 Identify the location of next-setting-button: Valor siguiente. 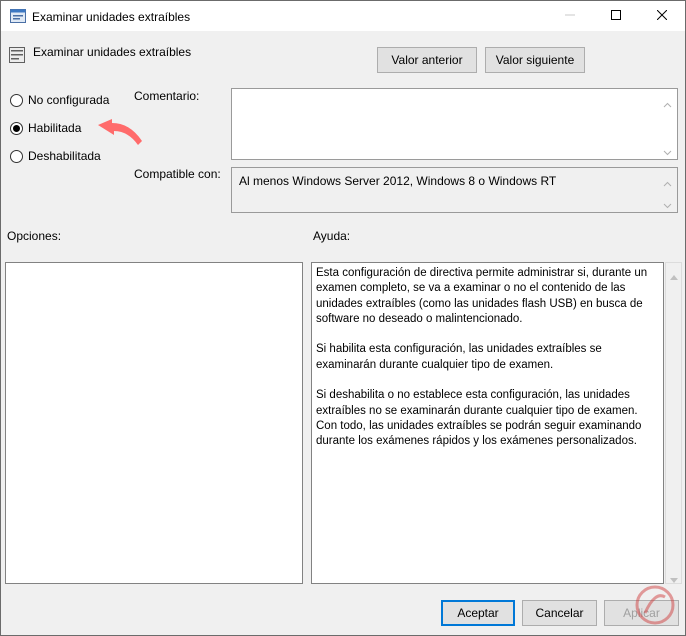
(535, 60).